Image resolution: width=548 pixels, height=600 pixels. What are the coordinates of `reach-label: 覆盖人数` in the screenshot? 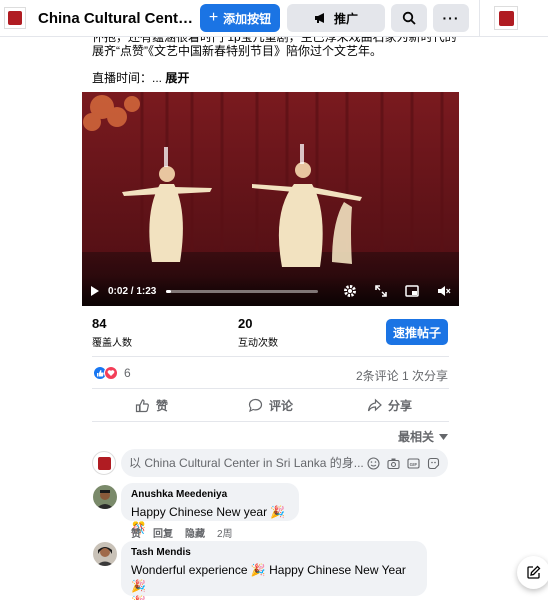 It's located at (112, 343).